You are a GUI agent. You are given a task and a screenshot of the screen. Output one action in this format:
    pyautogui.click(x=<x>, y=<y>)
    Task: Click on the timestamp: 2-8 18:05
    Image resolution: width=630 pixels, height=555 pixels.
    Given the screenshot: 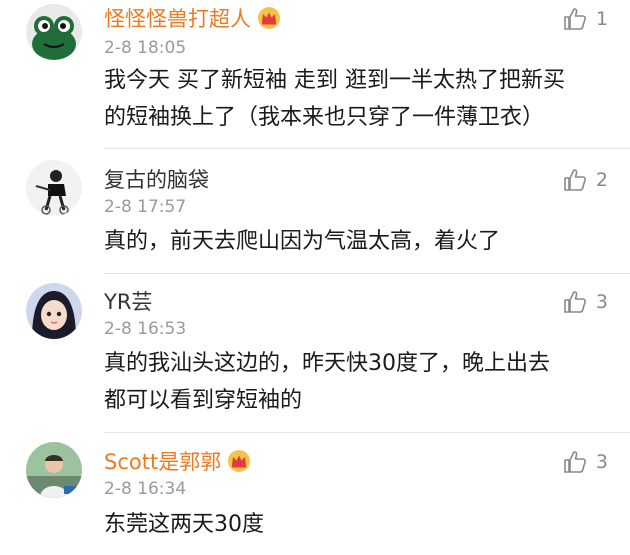 What is the action you would take?
    pyautogui.click(x=145, y=48)
    